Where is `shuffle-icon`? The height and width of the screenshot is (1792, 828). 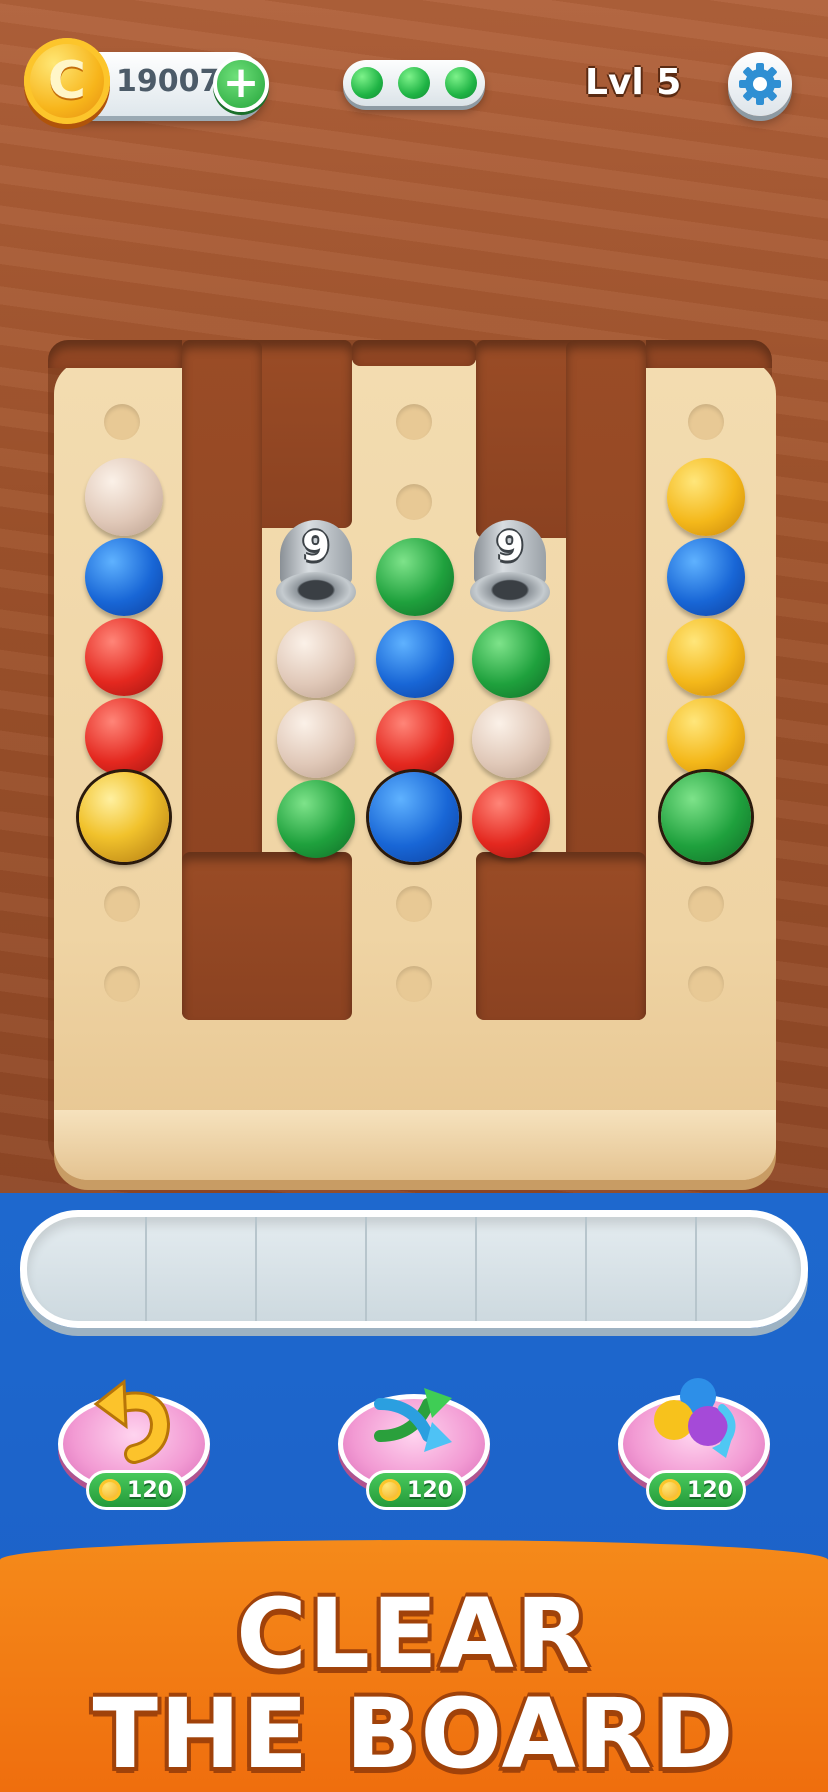
shuffle-icon is located at coordinates (413, 1420).